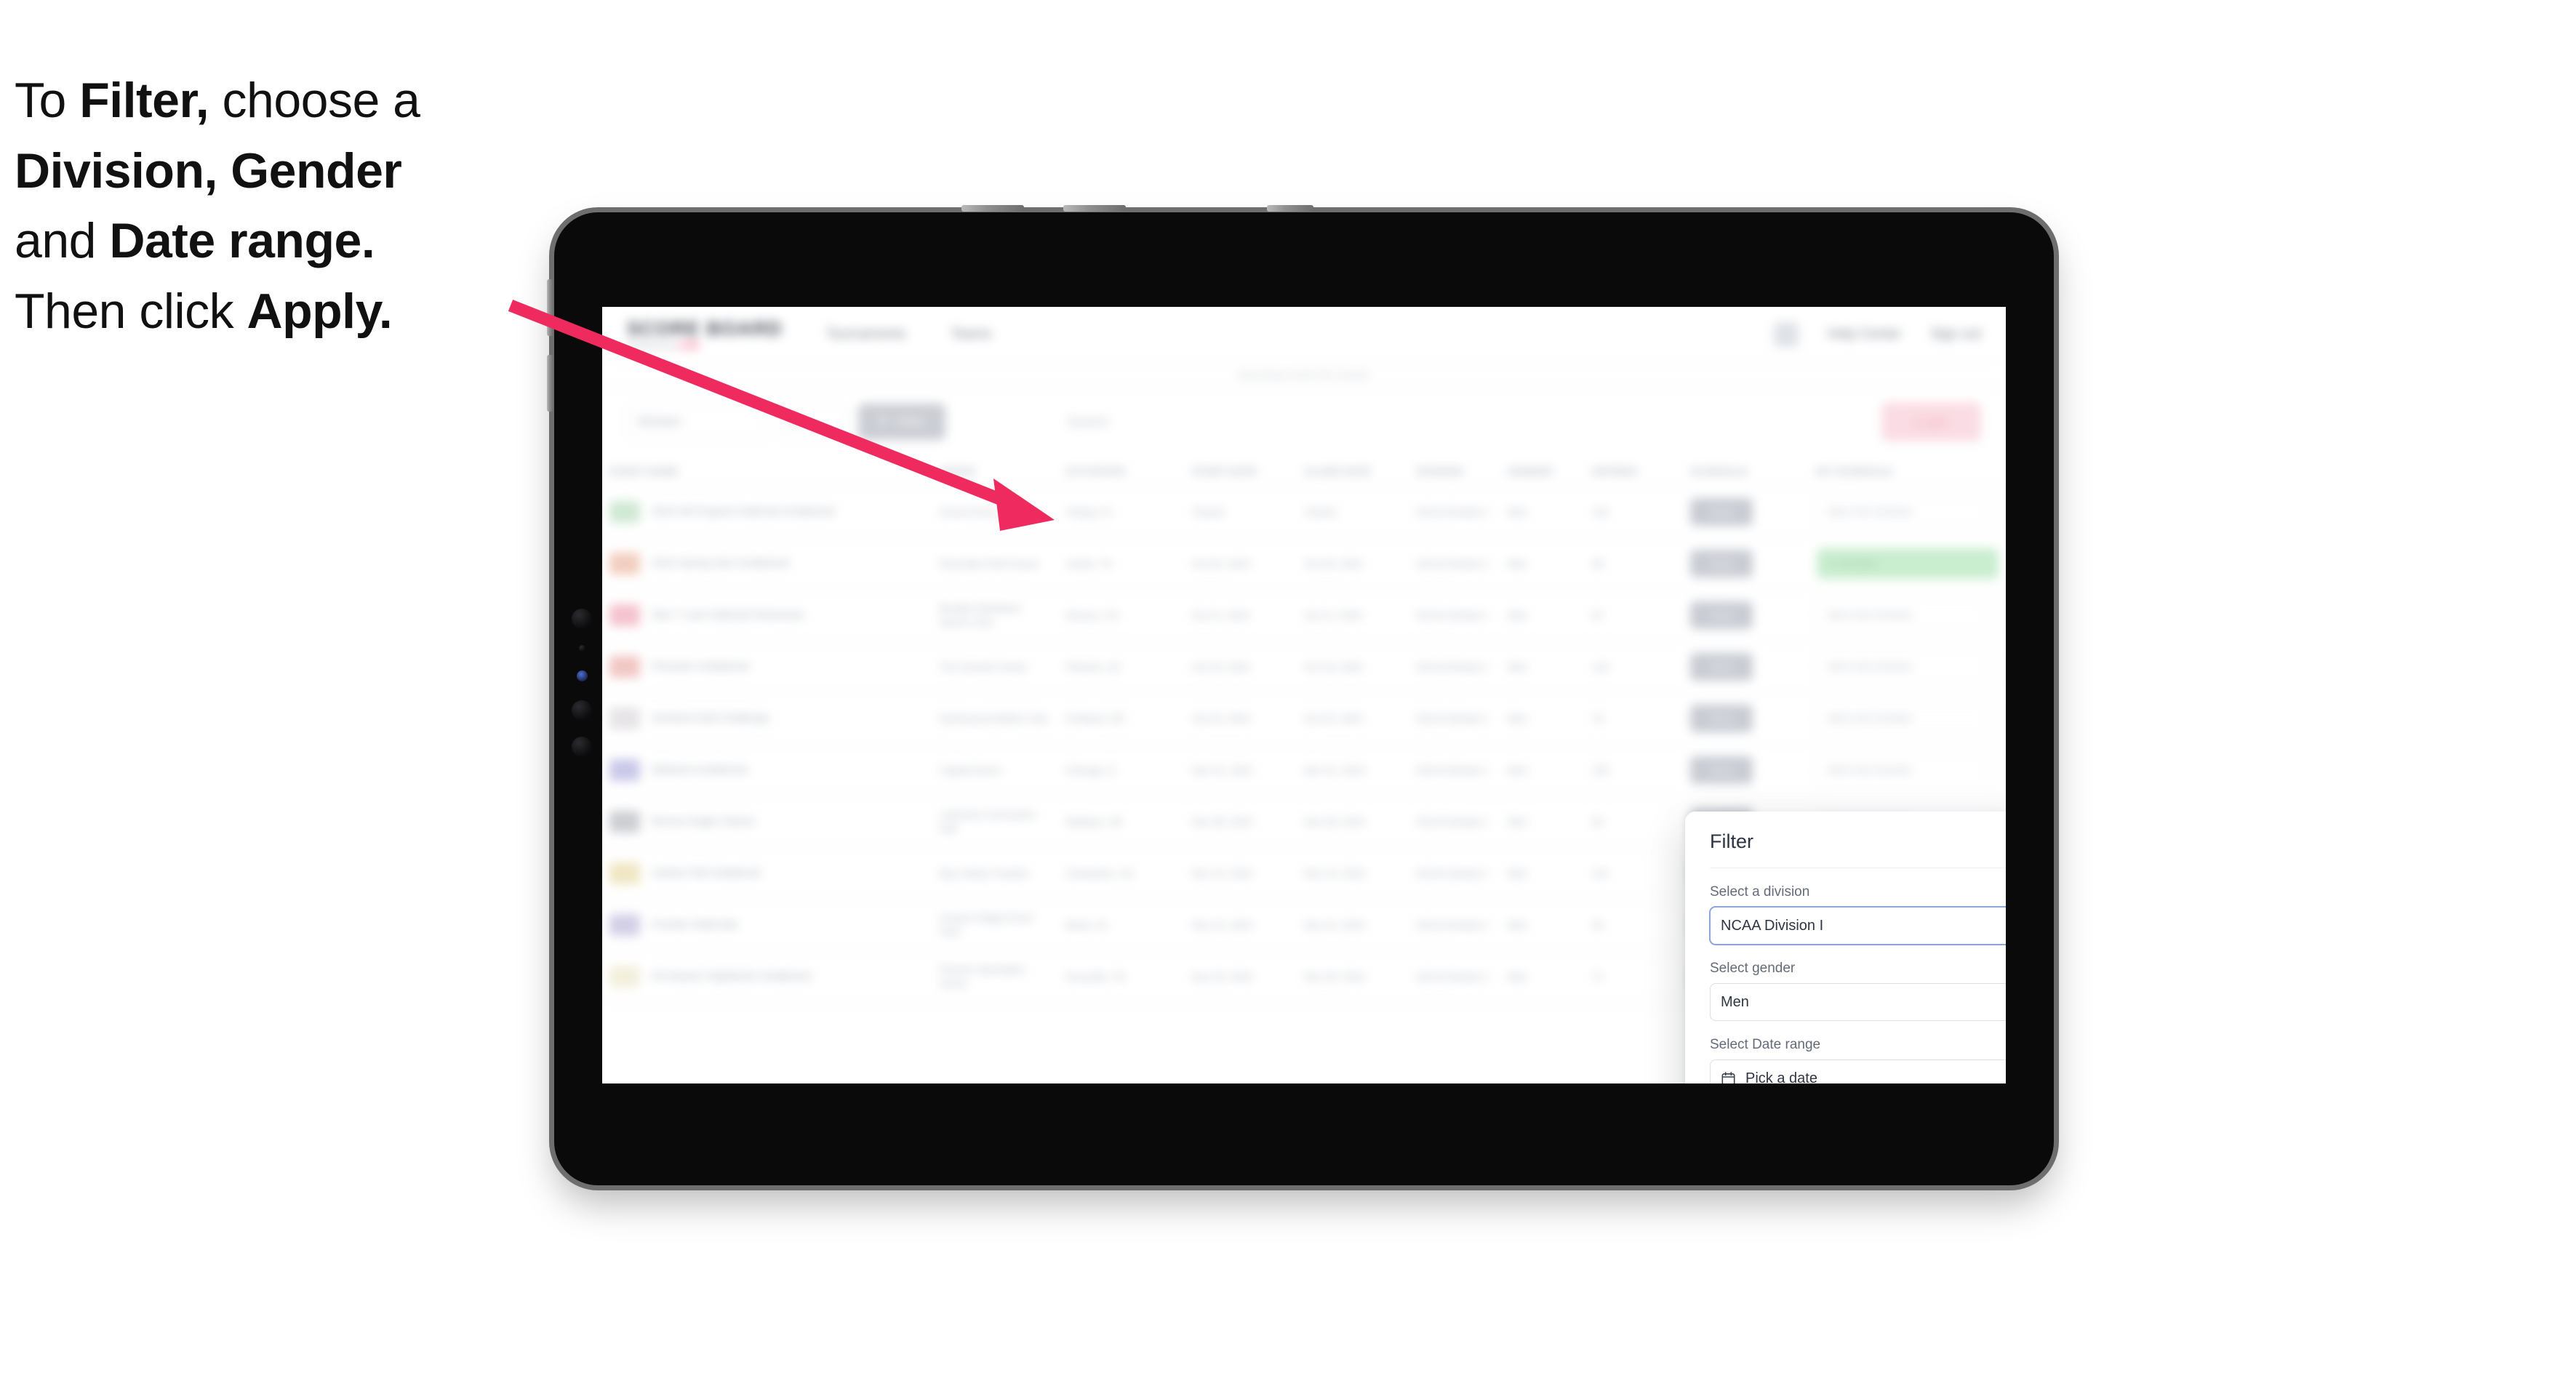 The height and width of the screenshot is (1386, 2576). I want to click on event-name-text: Sentinel Gold Challenge, so click(710, 718).